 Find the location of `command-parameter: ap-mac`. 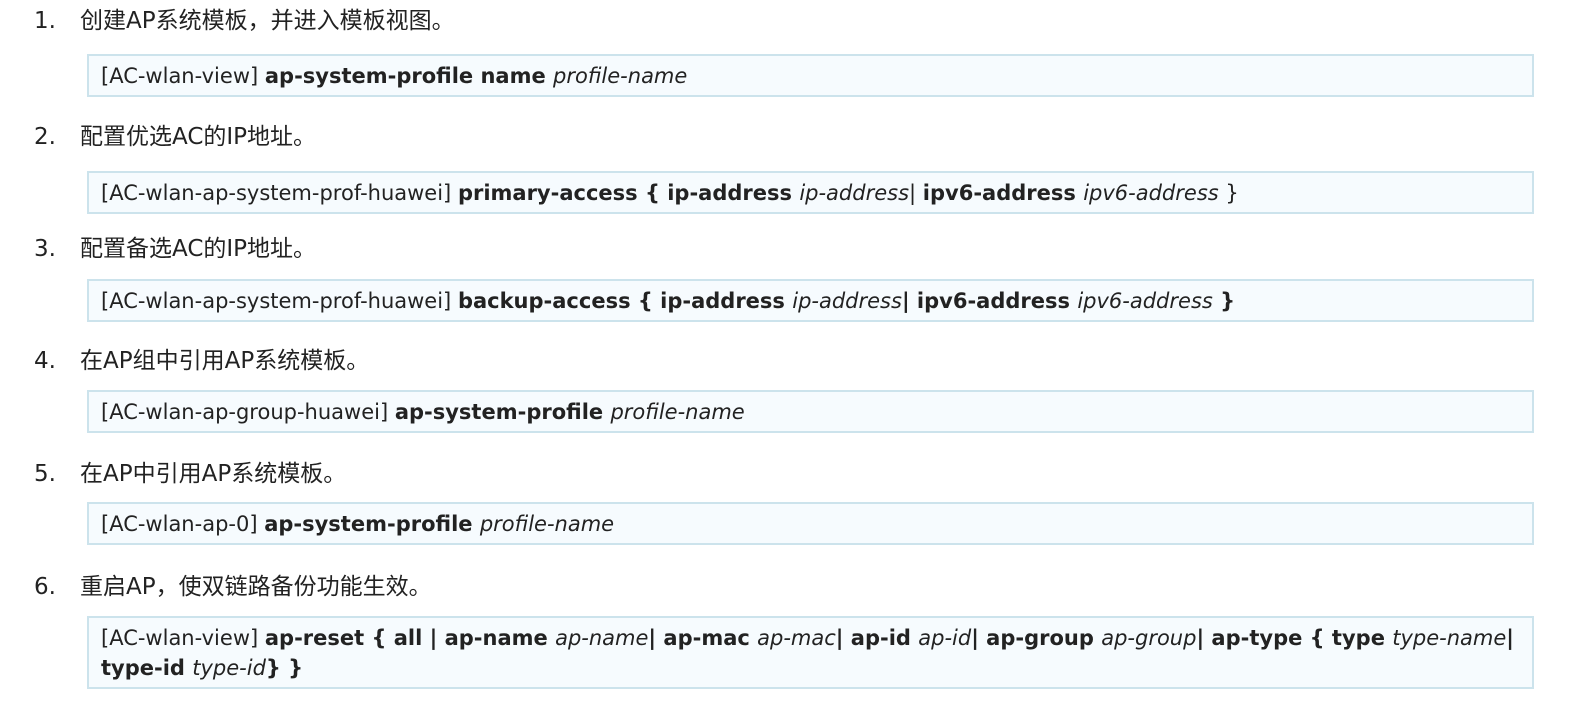

command-parameter: ap-mac is located at coordinates (796, 638).